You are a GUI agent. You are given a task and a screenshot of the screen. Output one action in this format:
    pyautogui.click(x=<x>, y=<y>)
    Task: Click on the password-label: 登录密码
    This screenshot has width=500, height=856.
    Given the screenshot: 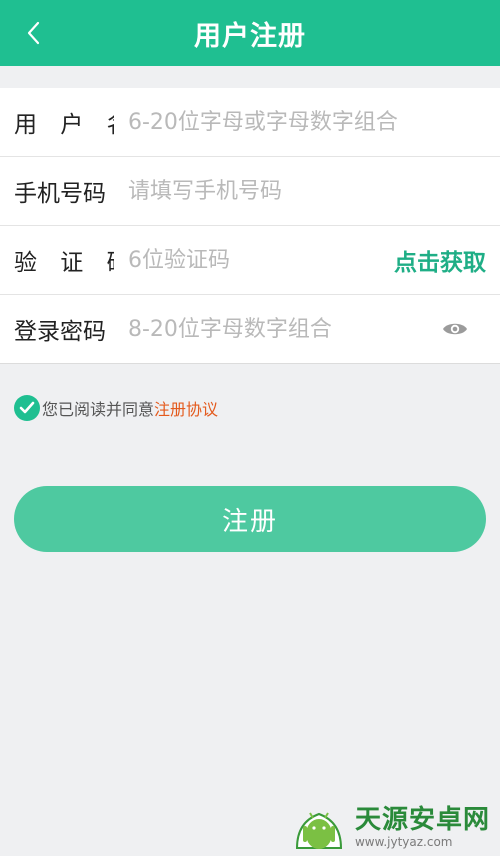 What is the action you would take?
    pyautogui.click(x=57, y=329)
    